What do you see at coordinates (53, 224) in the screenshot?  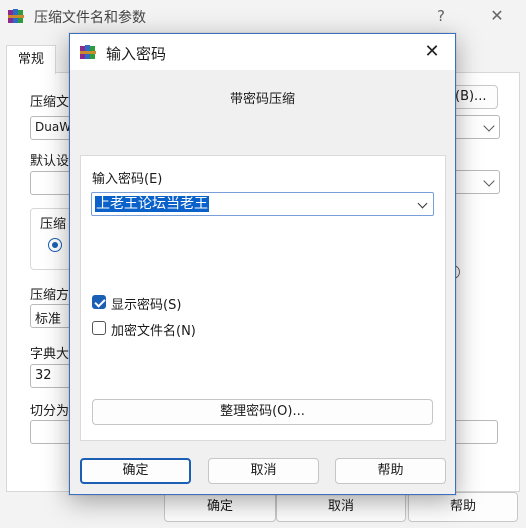 I see `archive-format-label: 压缩` at bounding box center [53, 224].